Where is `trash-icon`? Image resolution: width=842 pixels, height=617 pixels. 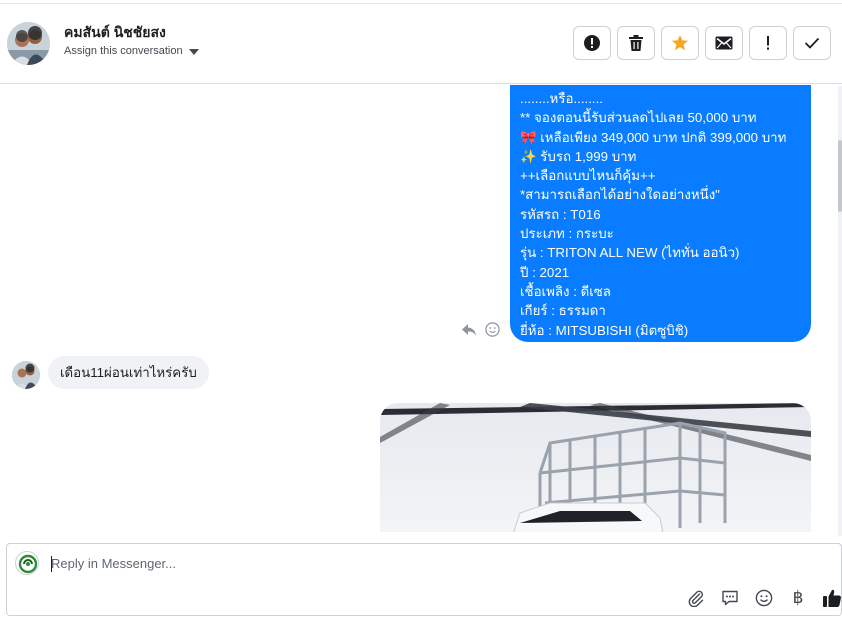
trash-icon is located at coordinates (636, 43).